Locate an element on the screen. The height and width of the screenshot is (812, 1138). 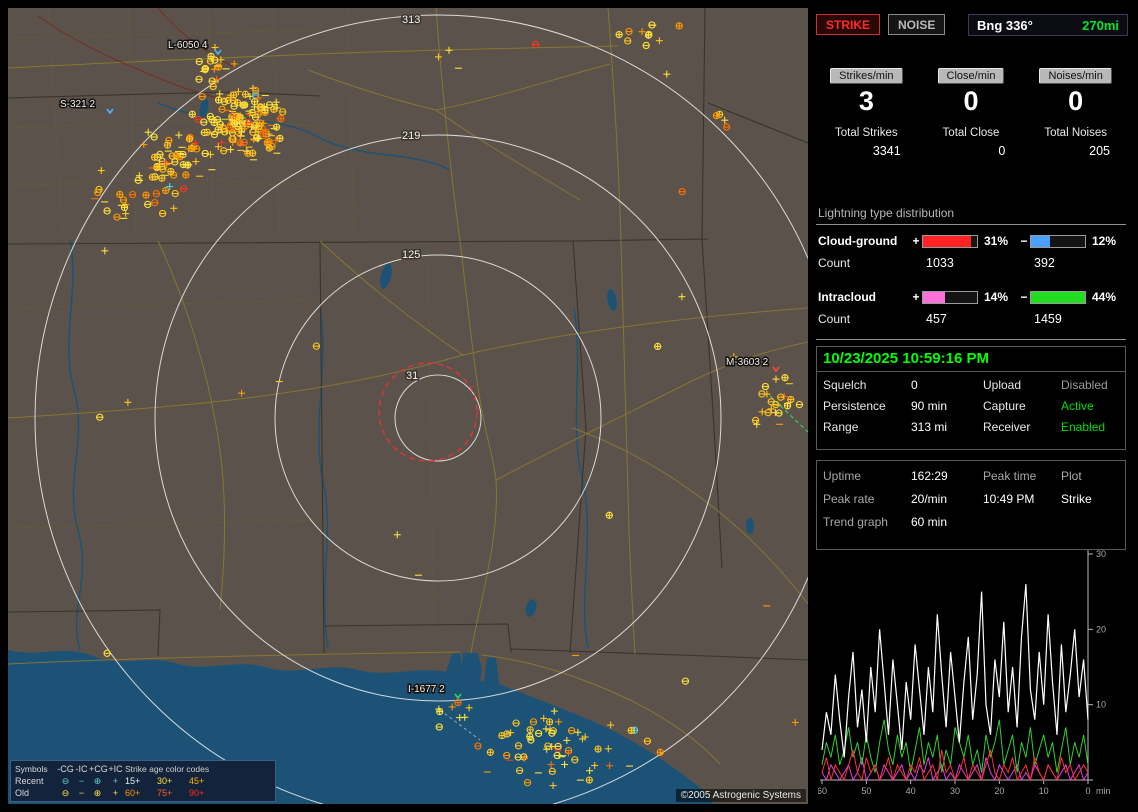
tracker-label: I-1677 2 is located at coordinates (426, 689).